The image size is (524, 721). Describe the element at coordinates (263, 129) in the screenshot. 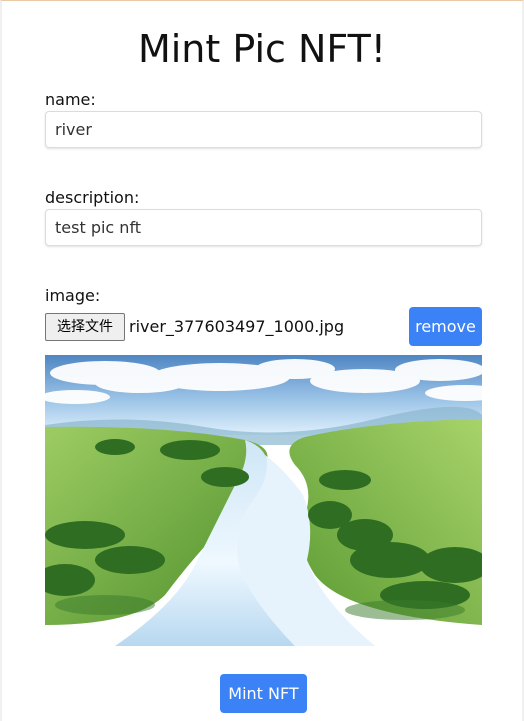

I see `name-input` at that location.